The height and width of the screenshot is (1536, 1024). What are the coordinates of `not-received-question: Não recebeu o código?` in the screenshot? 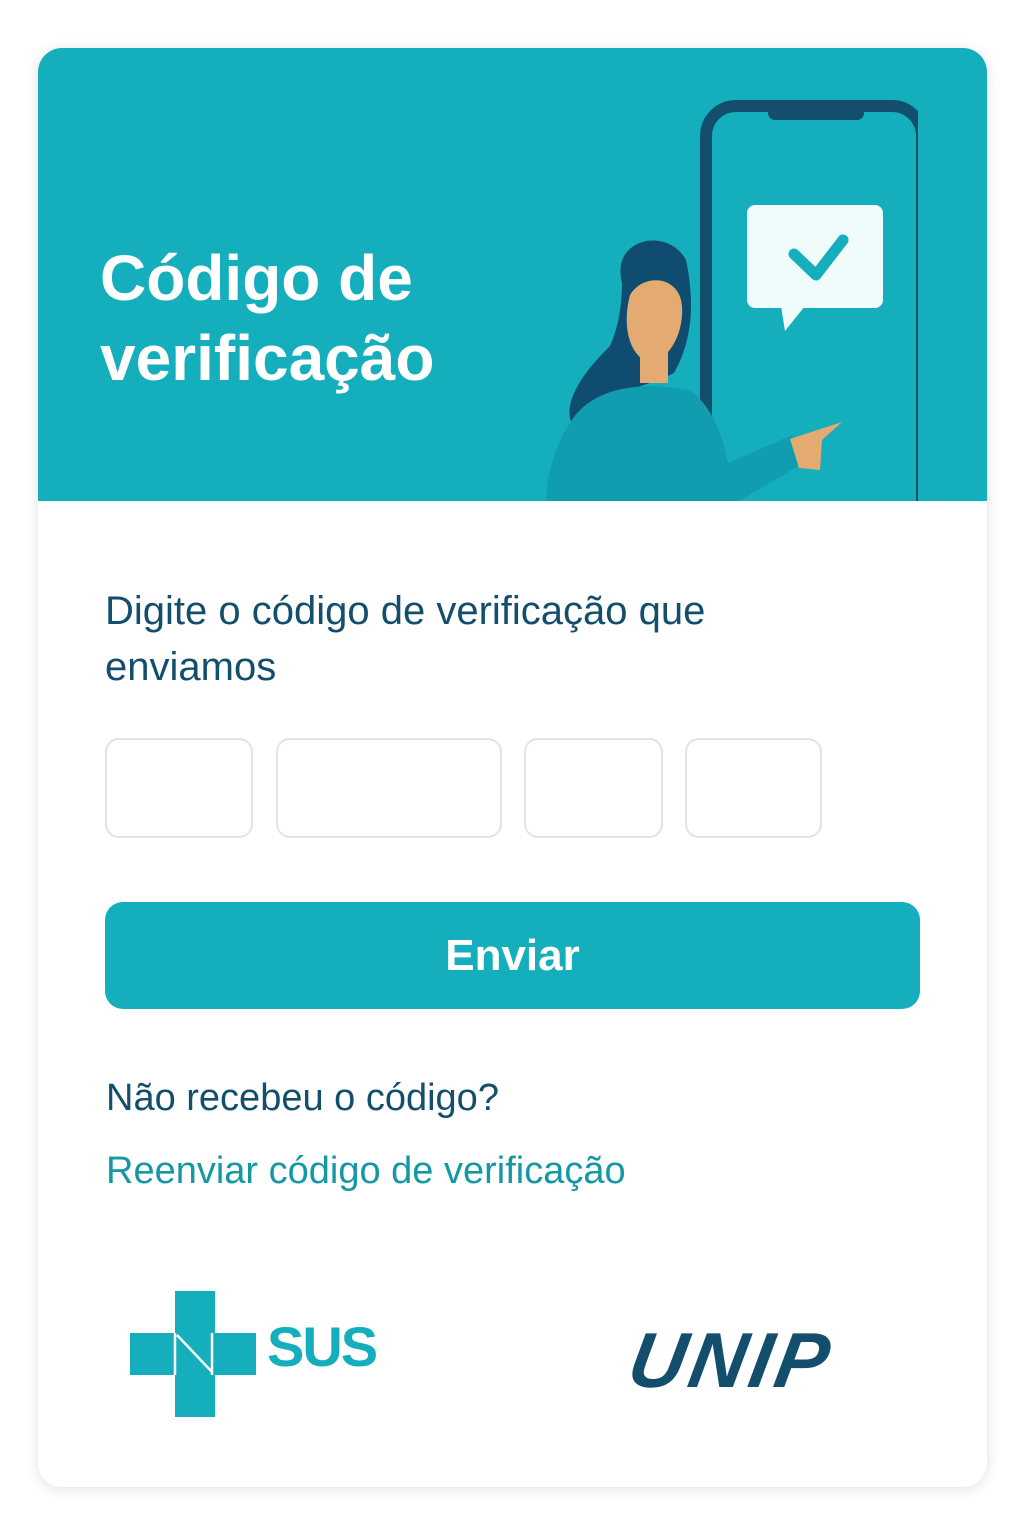 It's located at (302, 1098).